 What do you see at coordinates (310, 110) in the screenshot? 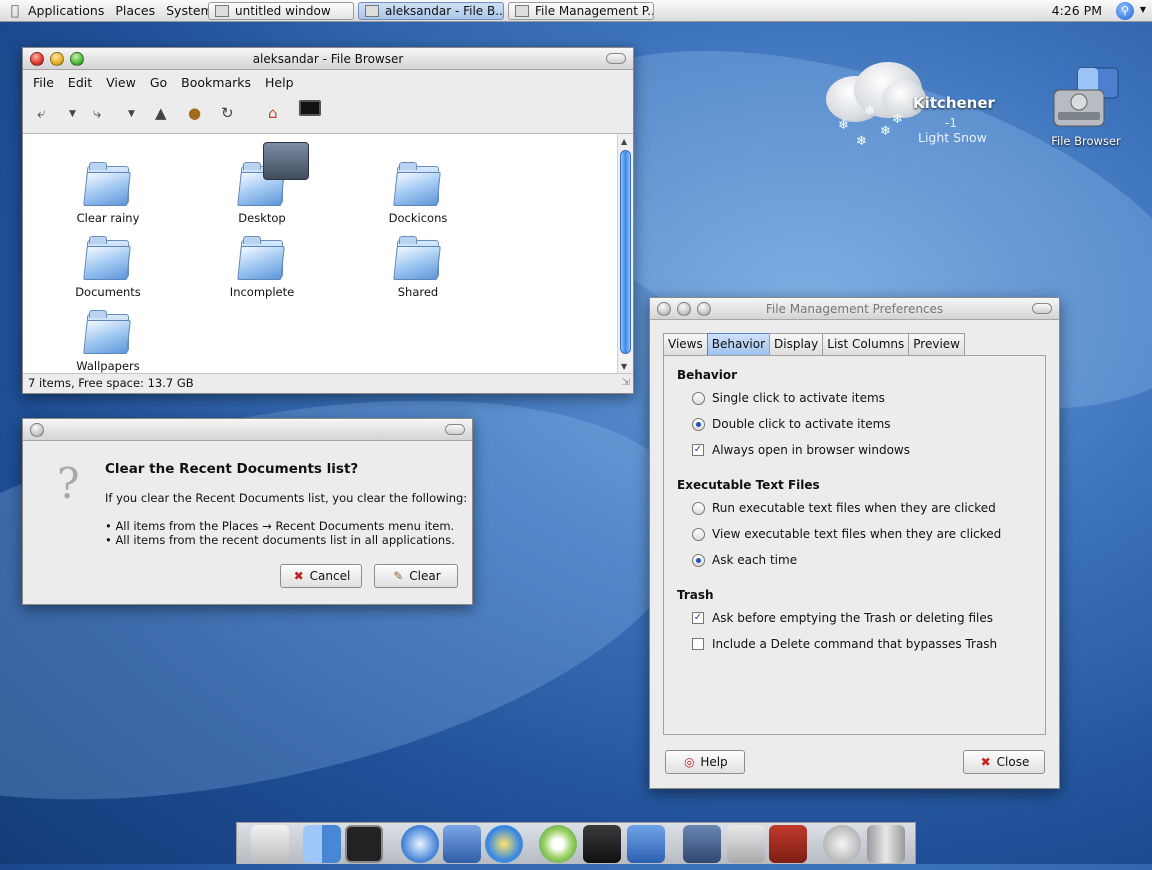
I see `computer-icon` at bounding box center [310, 110].